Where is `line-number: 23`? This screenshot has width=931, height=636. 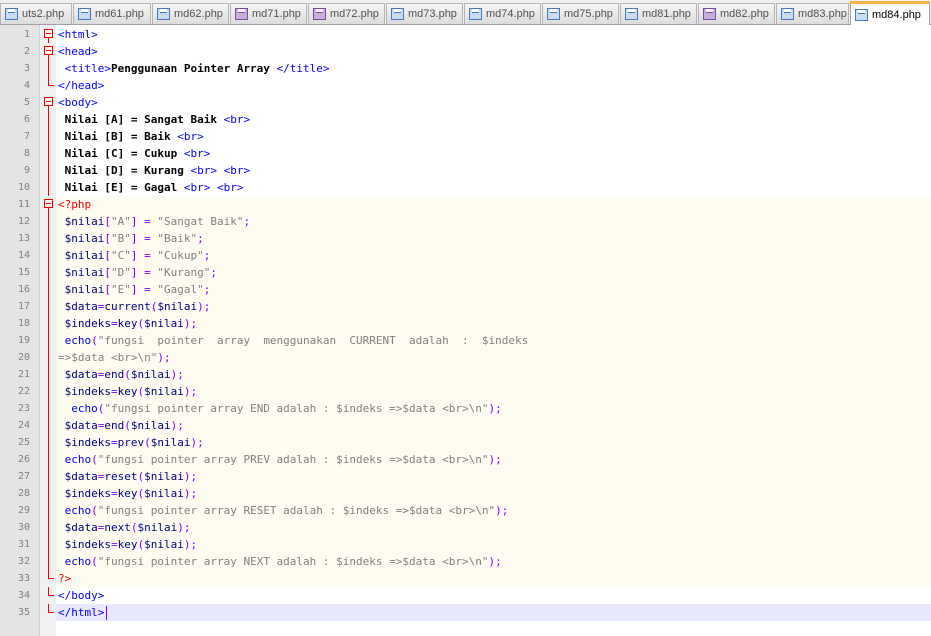 line-number: 23 is located at coordinates (23, 408).